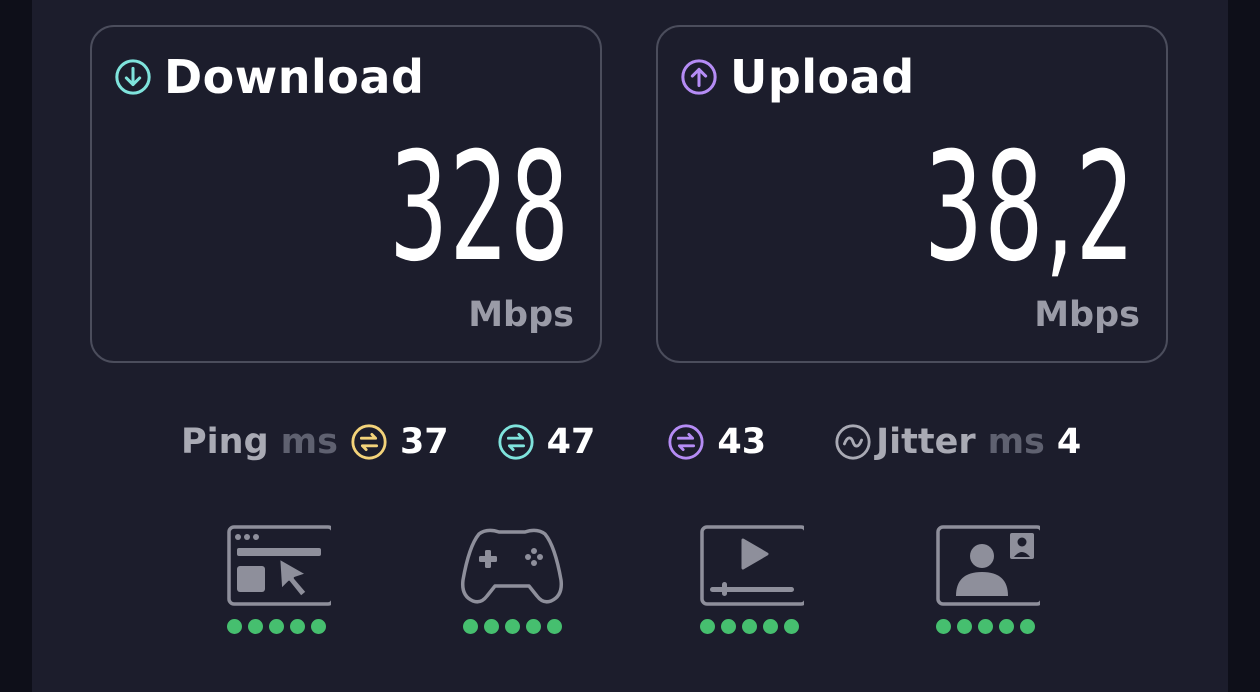 The height and width of the screenshot is (692, 1260). Describe the element at coordinates (631, 442) in the screenshot. I see `latency-row: Ping ms 37 47 43 Jitter ms 4` at that location.